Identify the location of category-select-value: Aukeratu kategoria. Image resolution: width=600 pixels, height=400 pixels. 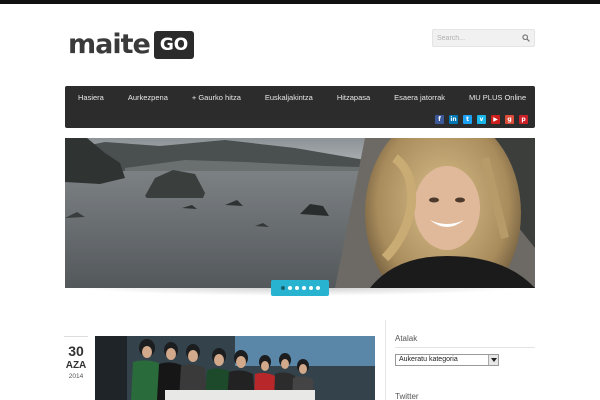
(428, 359).